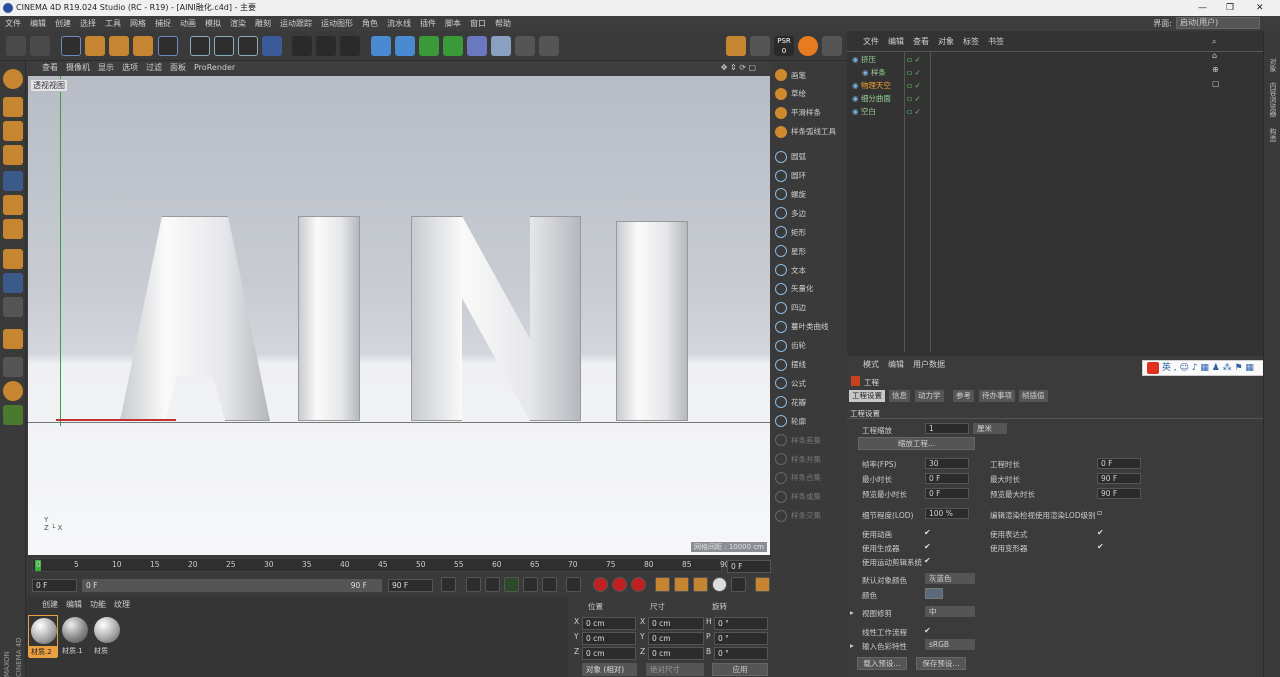 The width and height of the screenshot is (1280, 677). What do you see at coordinates (13, 79) in the screenshot?
I see `make-editable-icon` at bounding box center [13, 79].